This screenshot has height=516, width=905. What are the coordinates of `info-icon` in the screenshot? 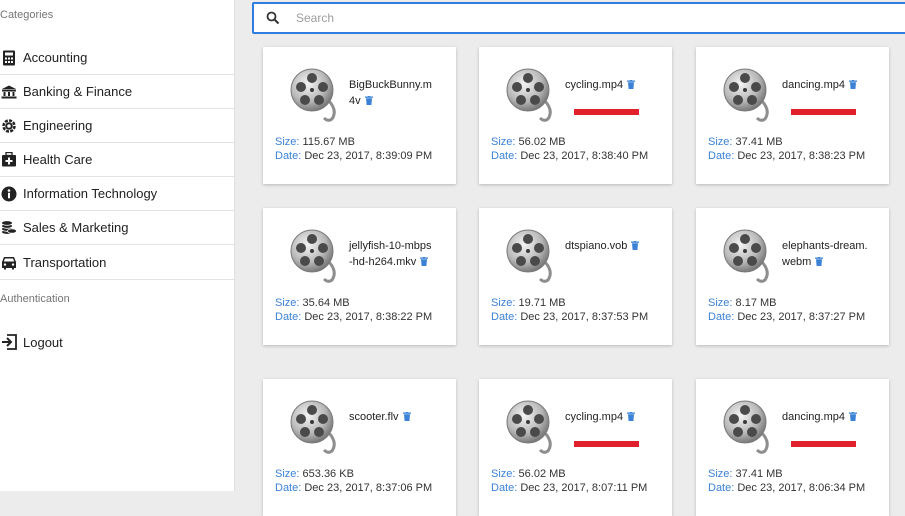 It's located at (9, 194).